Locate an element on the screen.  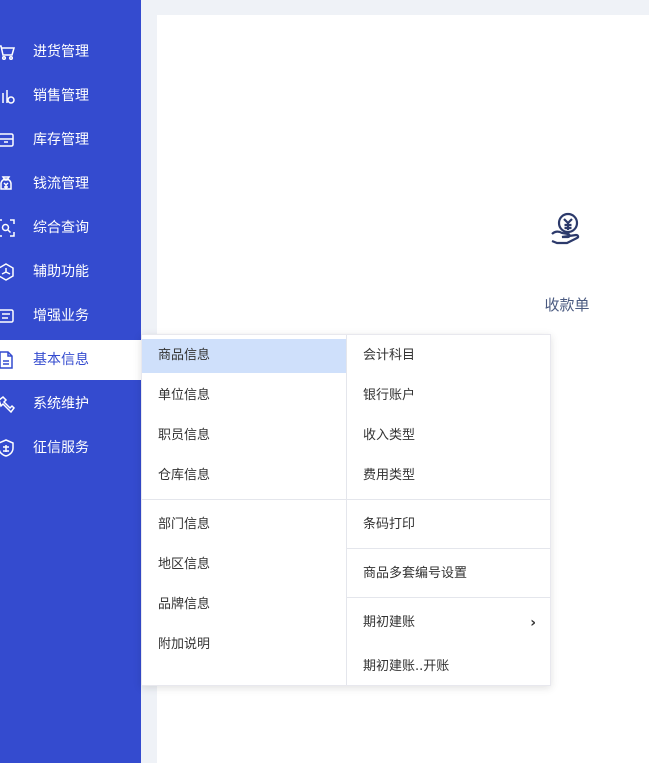
nav-label: 基本信息 is located at coordinates (61, 360).